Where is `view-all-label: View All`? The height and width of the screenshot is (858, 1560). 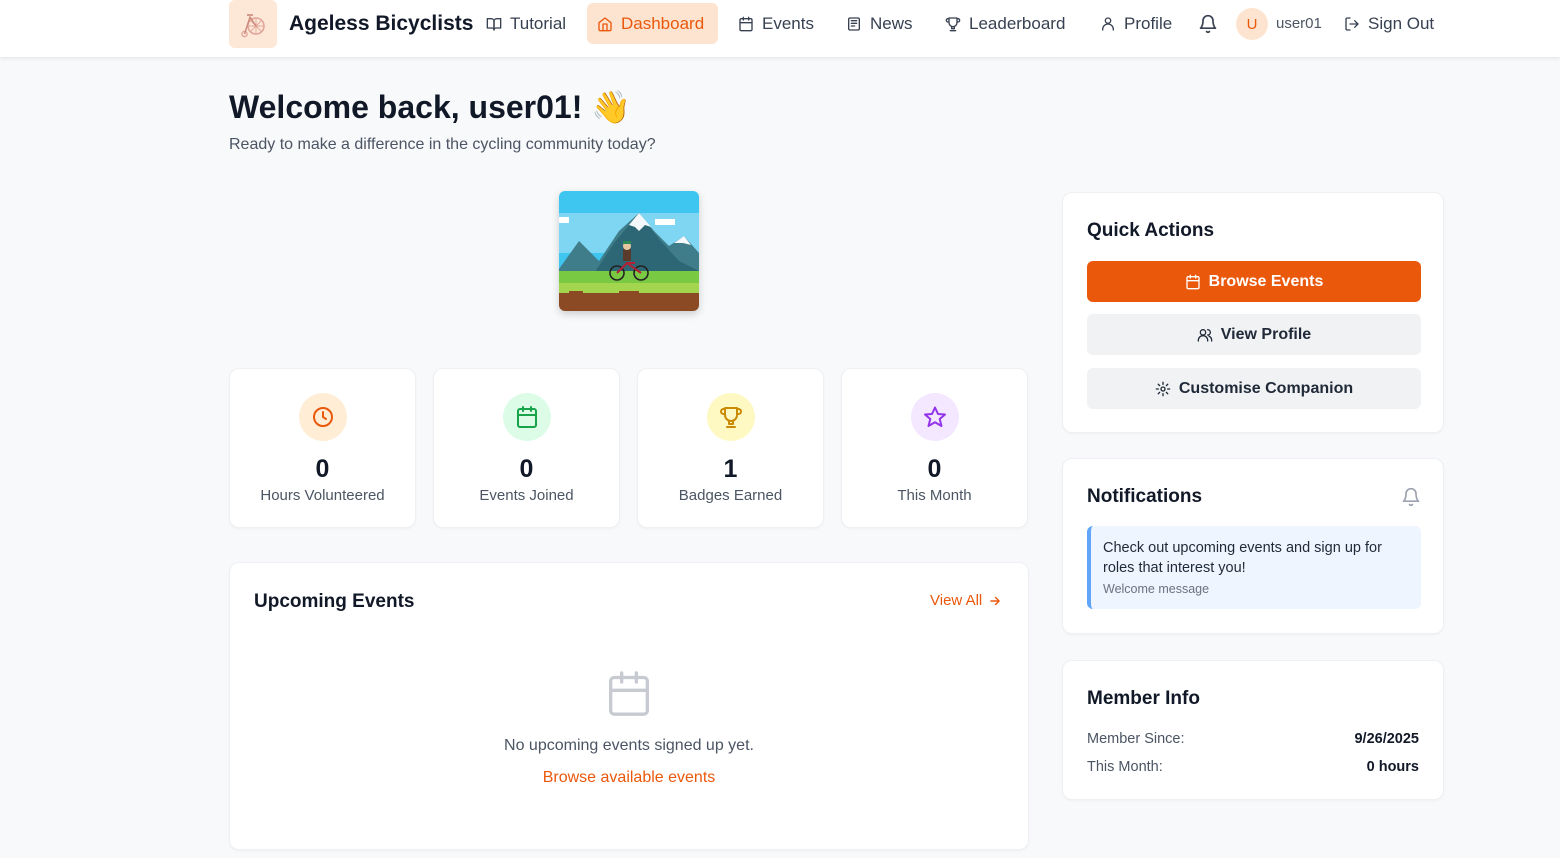 view-all-label: View All is located at coordinates (956, 600).